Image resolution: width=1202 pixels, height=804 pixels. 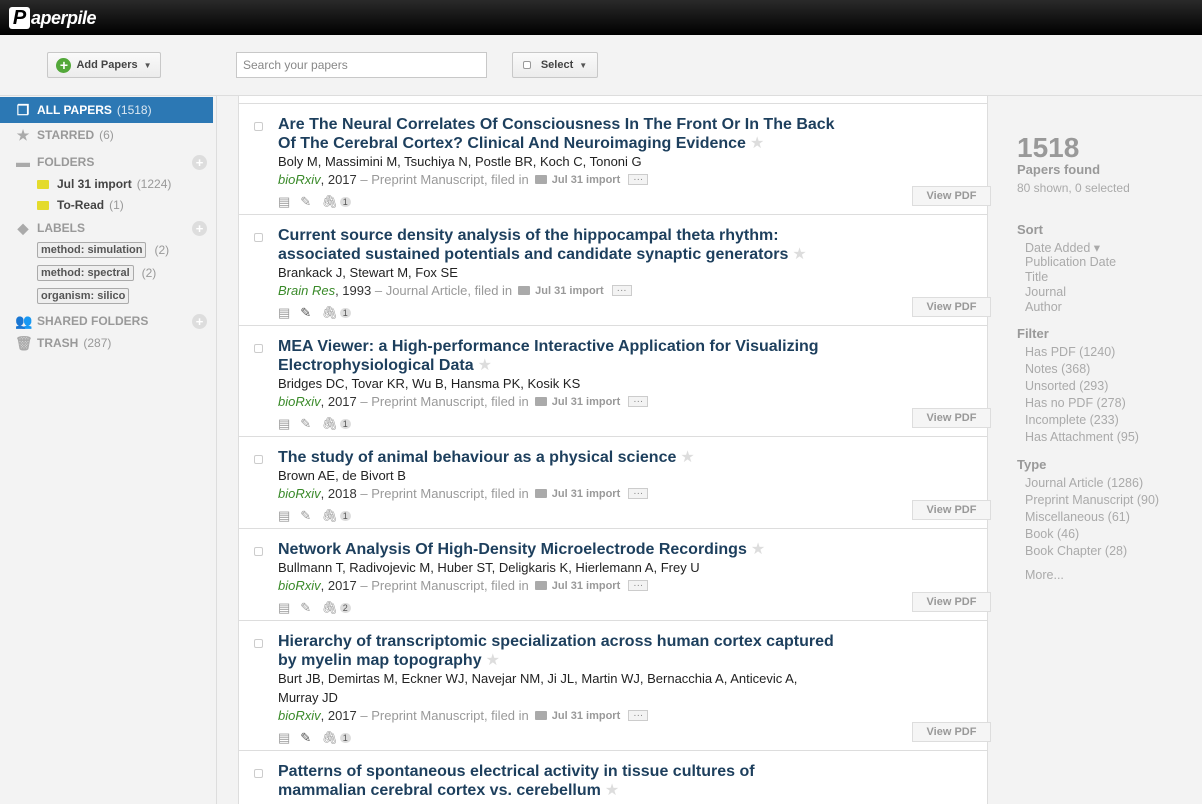 I want to click on type-option: Journal Article (1286), so click(x=1084, y=483).